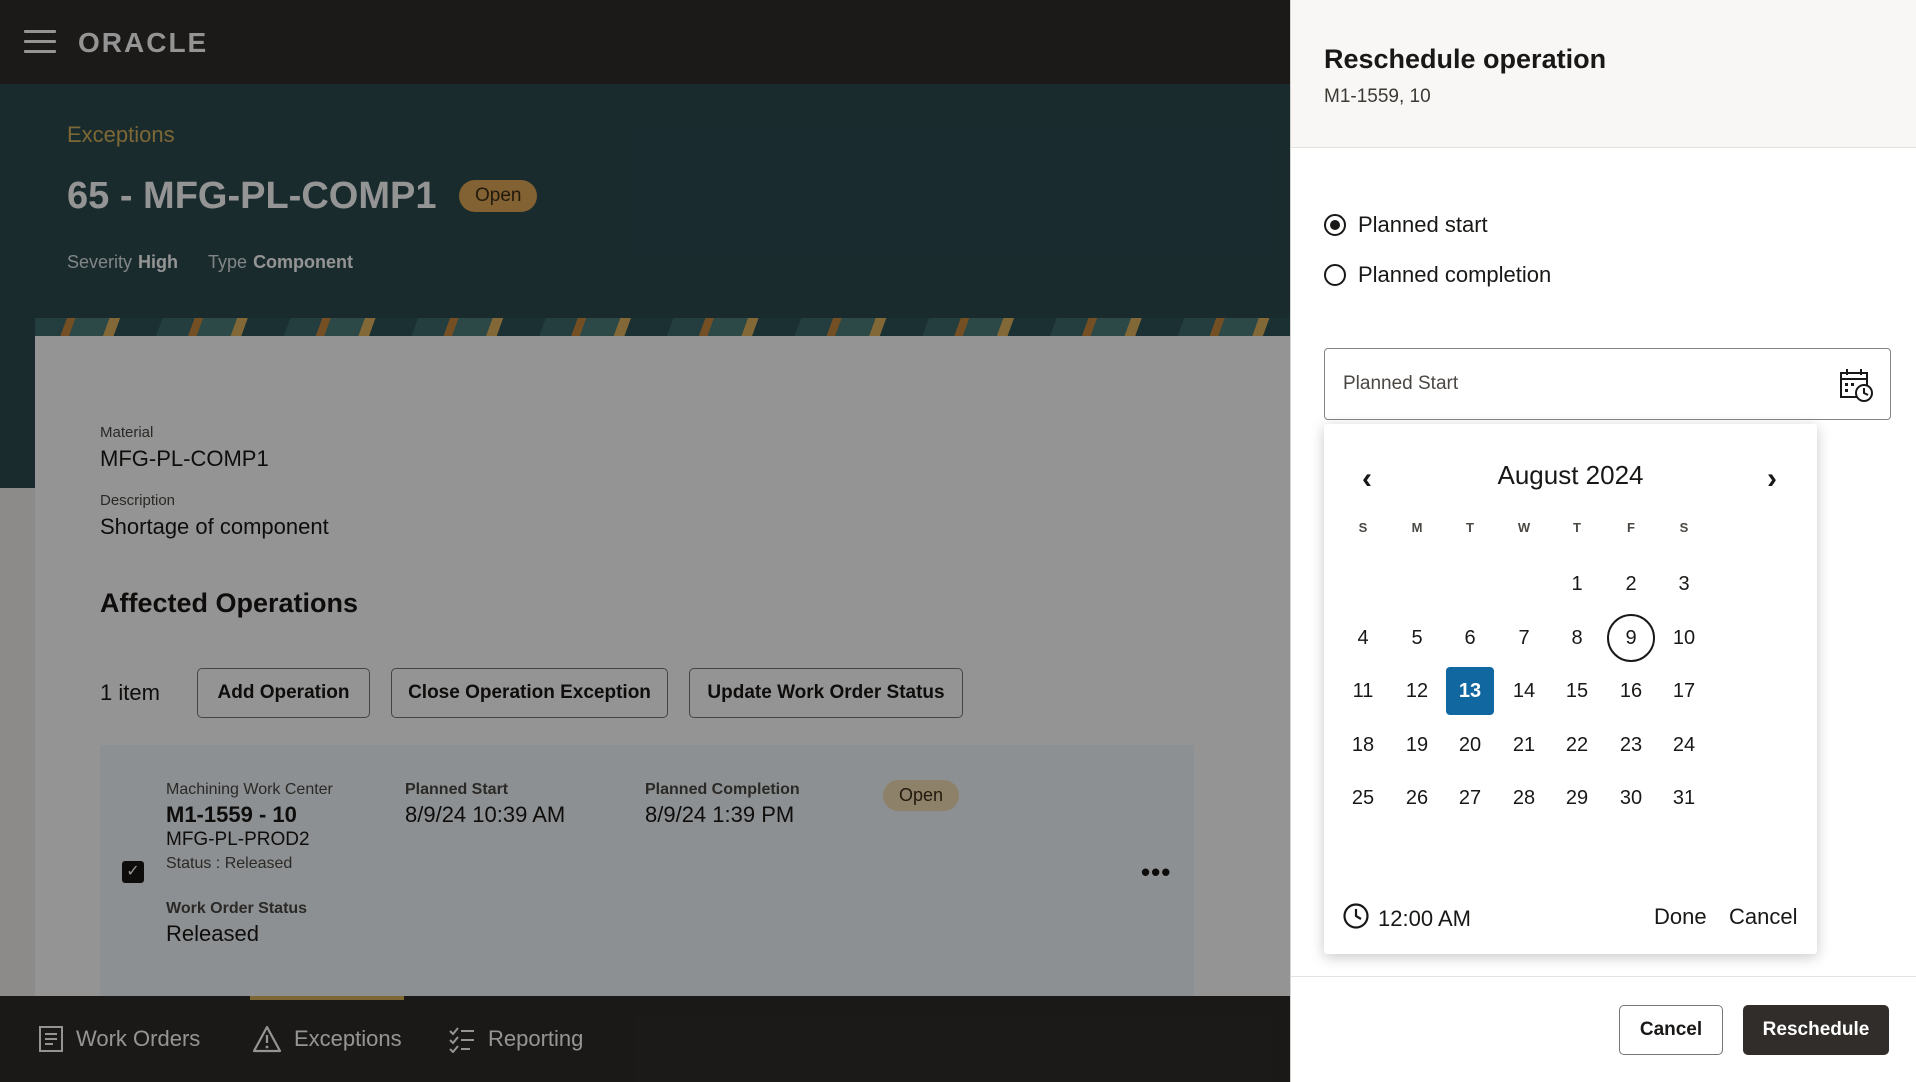 The height and width of the screenshot is (1082, 1916). I want to click on today-day: 9, so click(1631, 637).